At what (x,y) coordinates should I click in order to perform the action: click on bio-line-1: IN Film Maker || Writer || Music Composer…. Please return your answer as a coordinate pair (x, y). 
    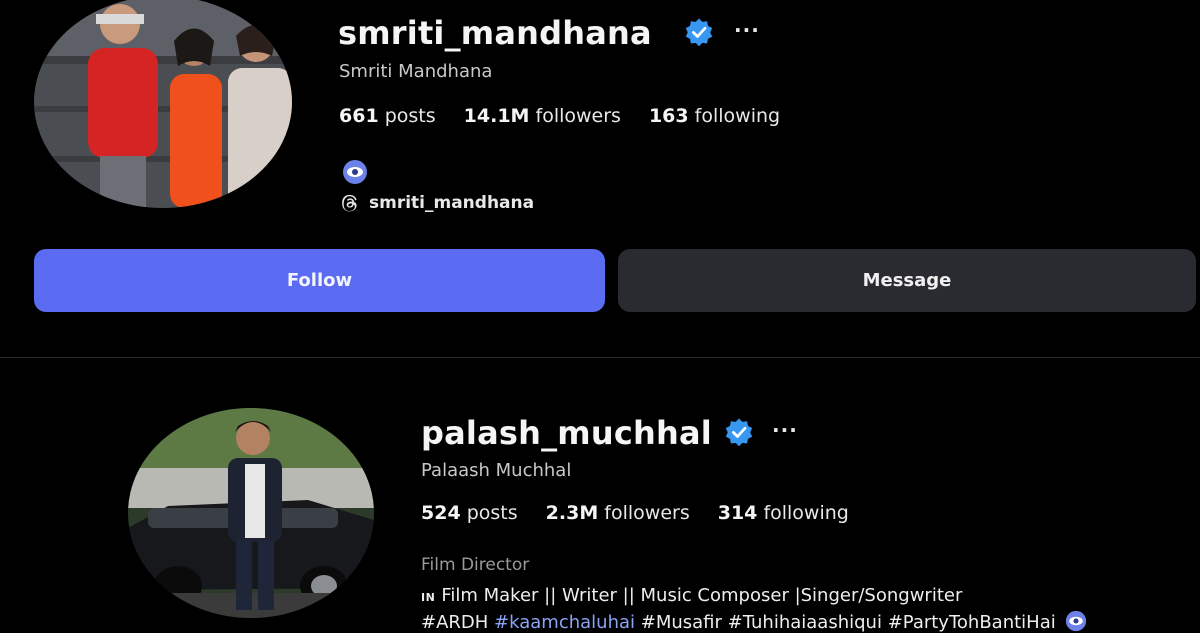
    Looking at the image, I should click on (691, 595).